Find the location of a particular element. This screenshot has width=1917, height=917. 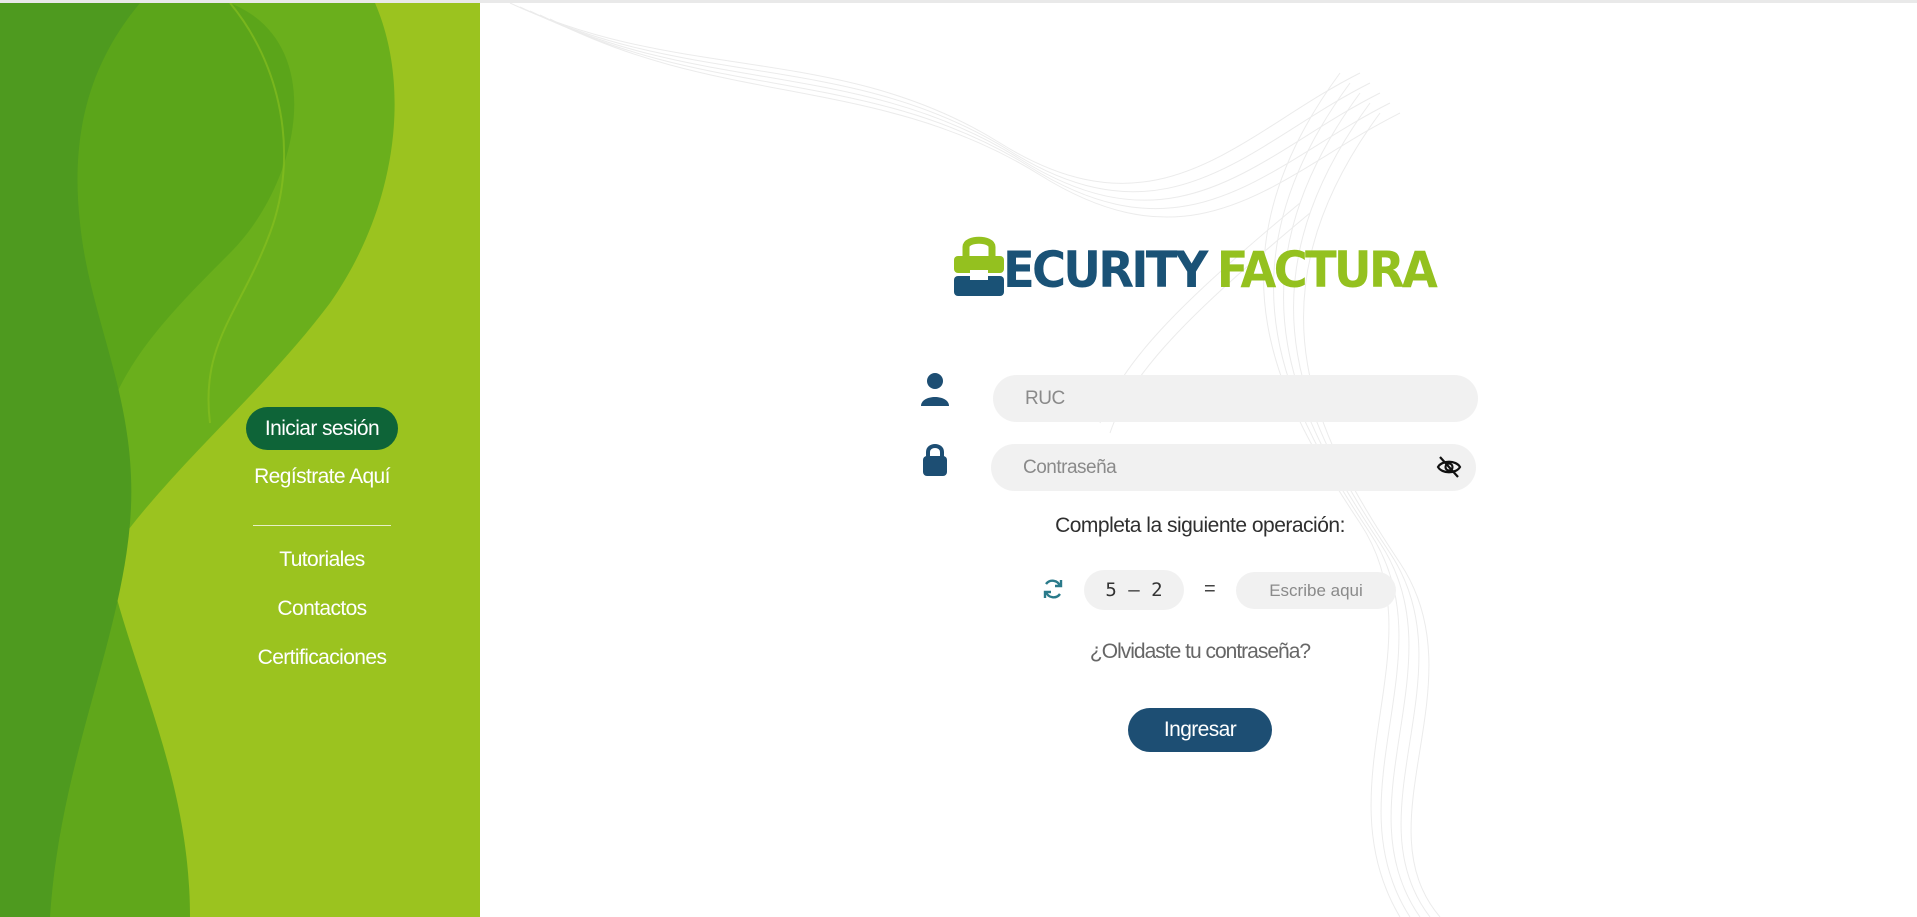

forgot-password-link: ¿Olvidaste tu contraseña? is located at coordinates (958, 652).